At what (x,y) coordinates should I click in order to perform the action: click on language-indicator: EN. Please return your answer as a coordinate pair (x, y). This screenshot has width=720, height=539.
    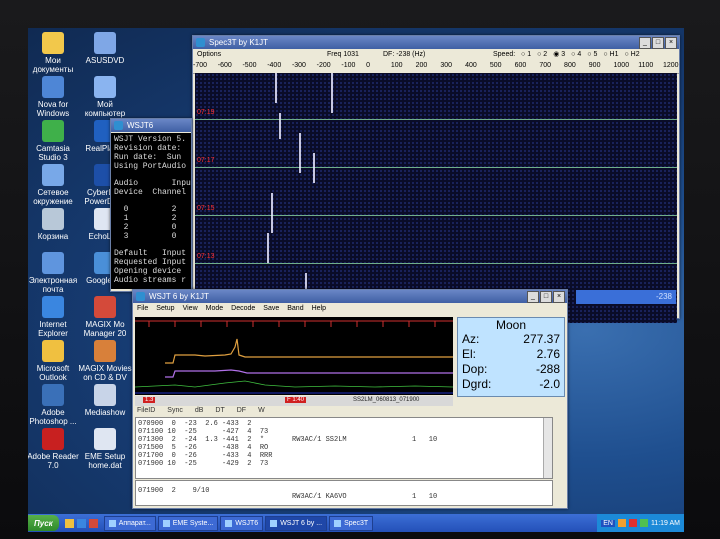
    Looking at the image, I should click on (608, 523).